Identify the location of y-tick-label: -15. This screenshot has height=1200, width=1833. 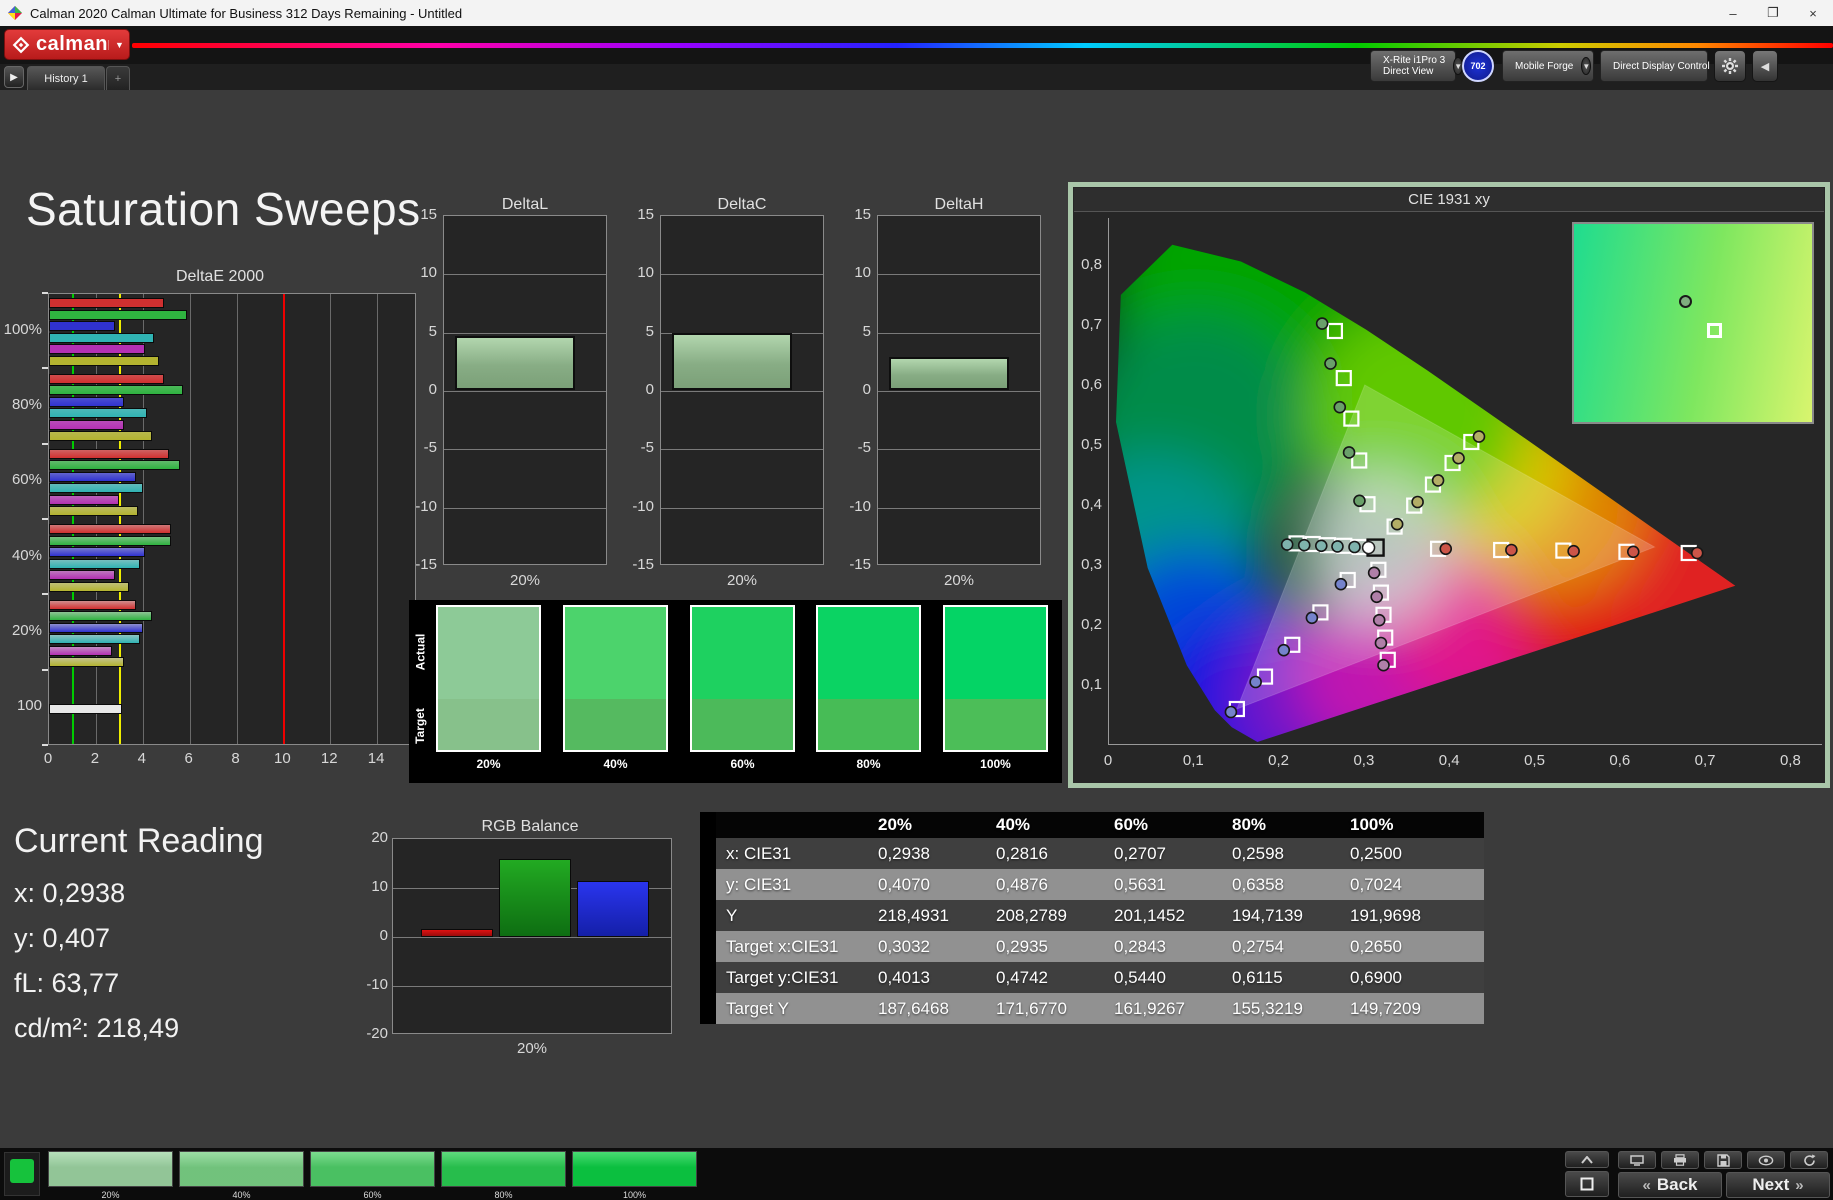
(860, 564).